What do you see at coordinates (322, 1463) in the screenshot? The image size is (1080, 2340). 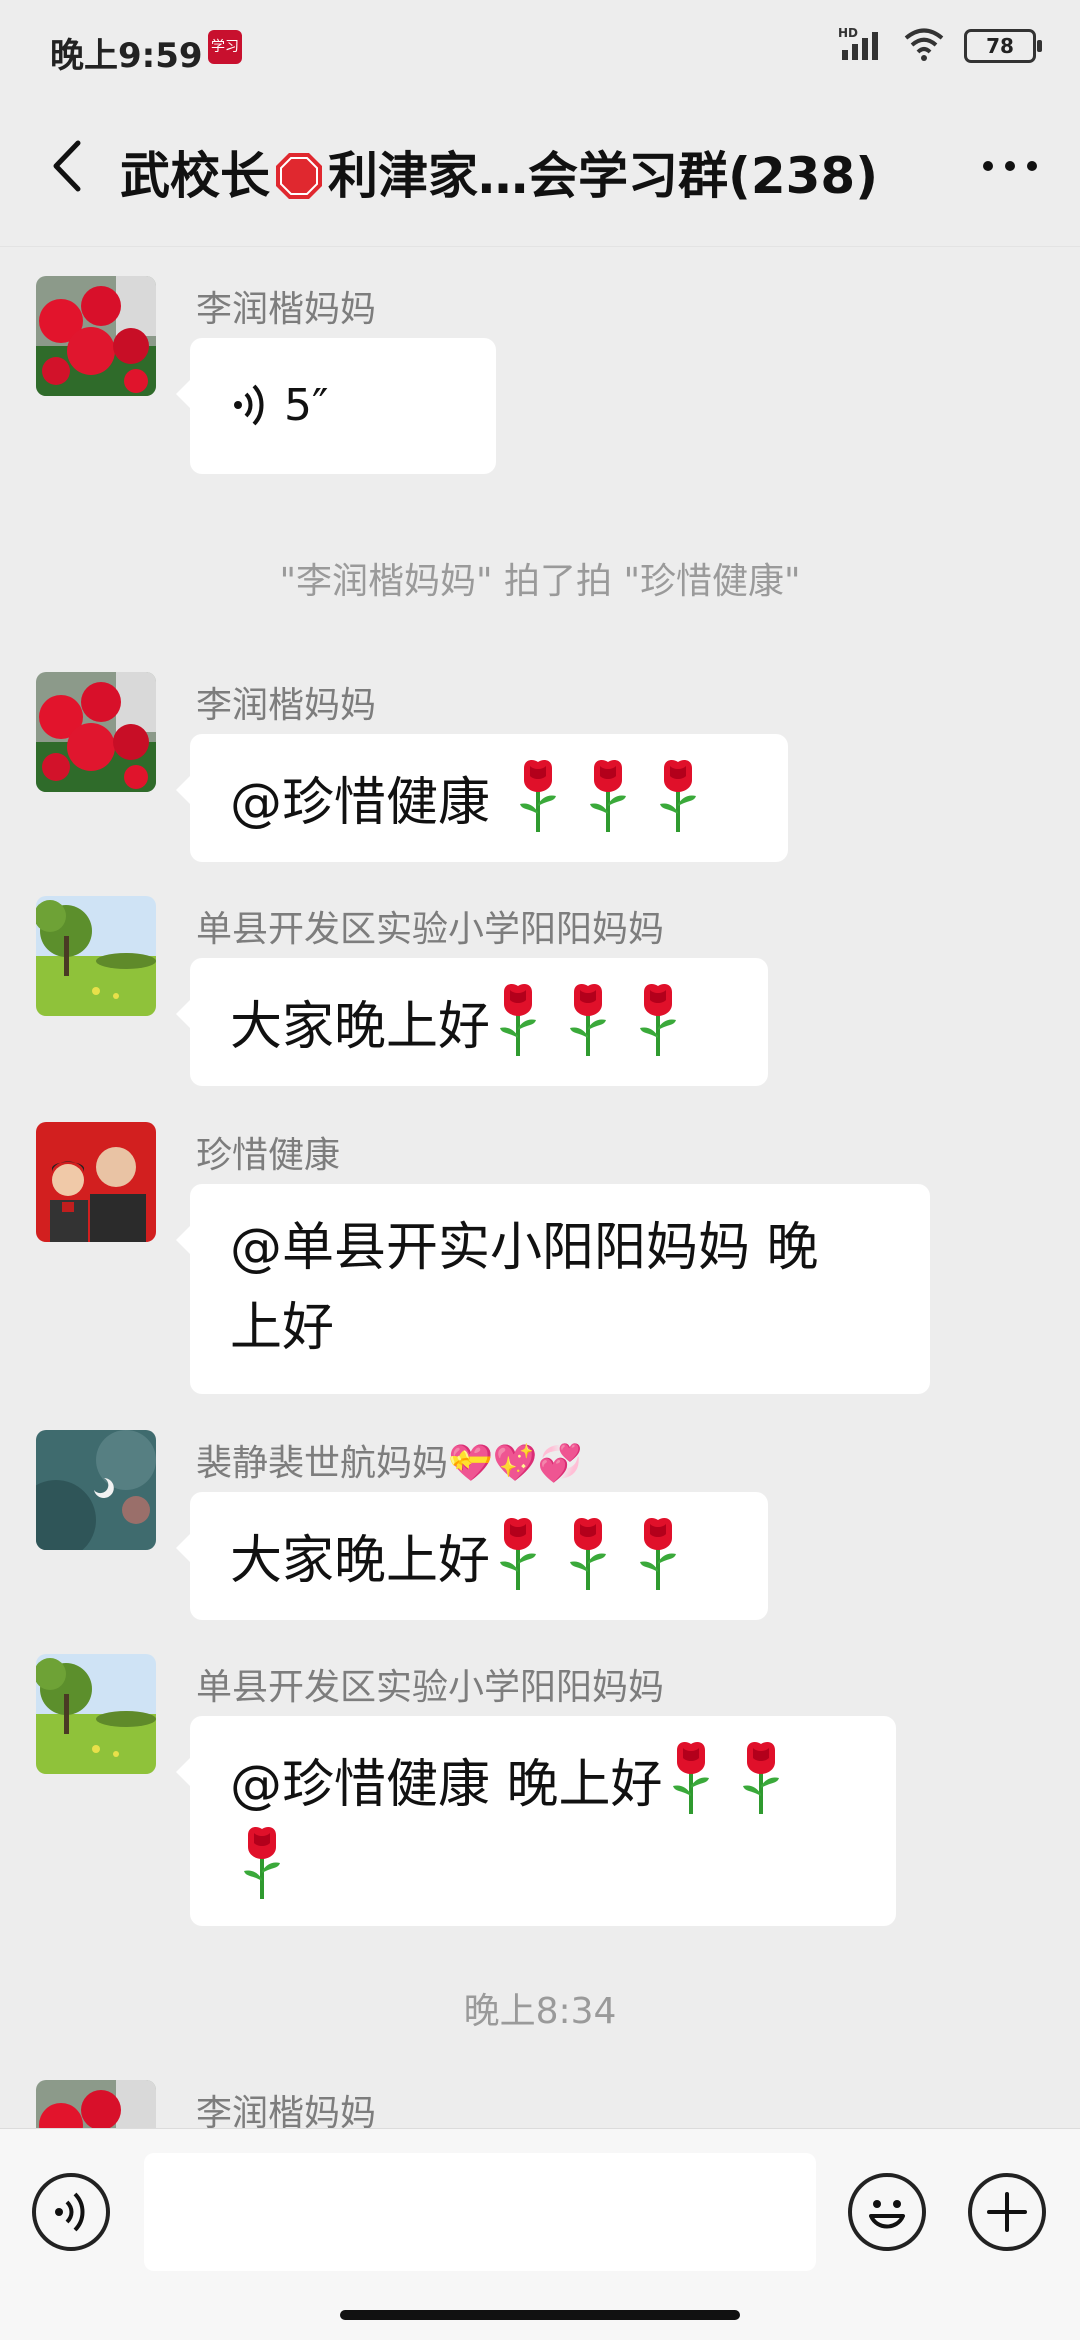 I see `sender-name-text: 裴静裴世航妈妈` at bounding box center [322, 1463].